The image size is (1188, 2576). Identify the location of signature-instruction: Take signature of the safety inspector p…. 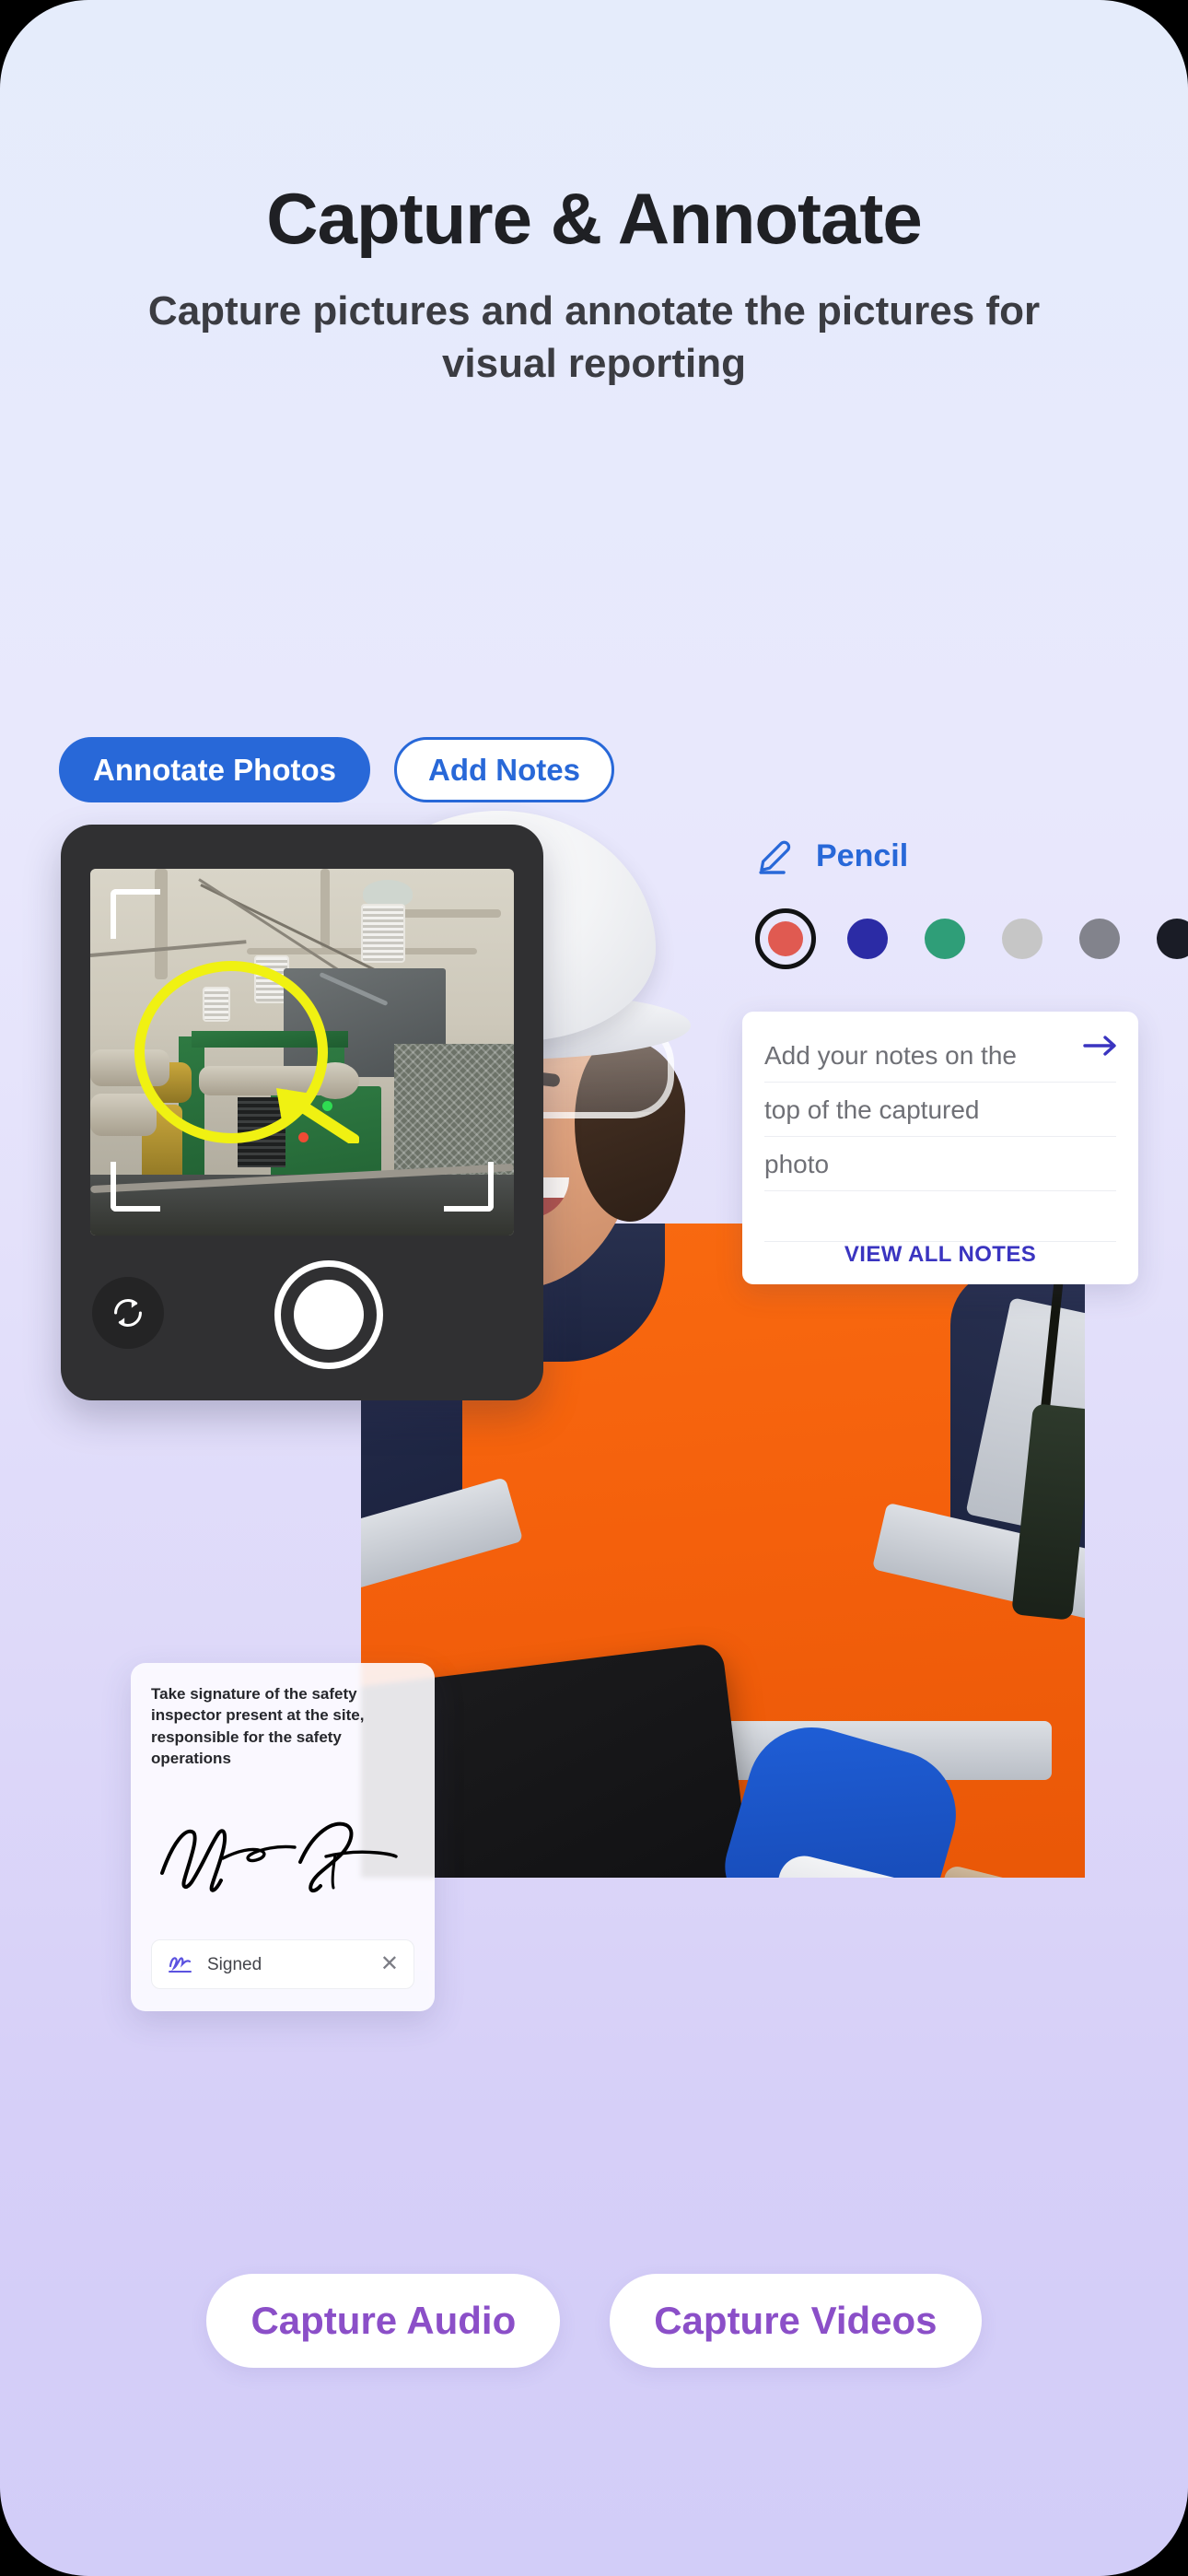
(258, 1726).